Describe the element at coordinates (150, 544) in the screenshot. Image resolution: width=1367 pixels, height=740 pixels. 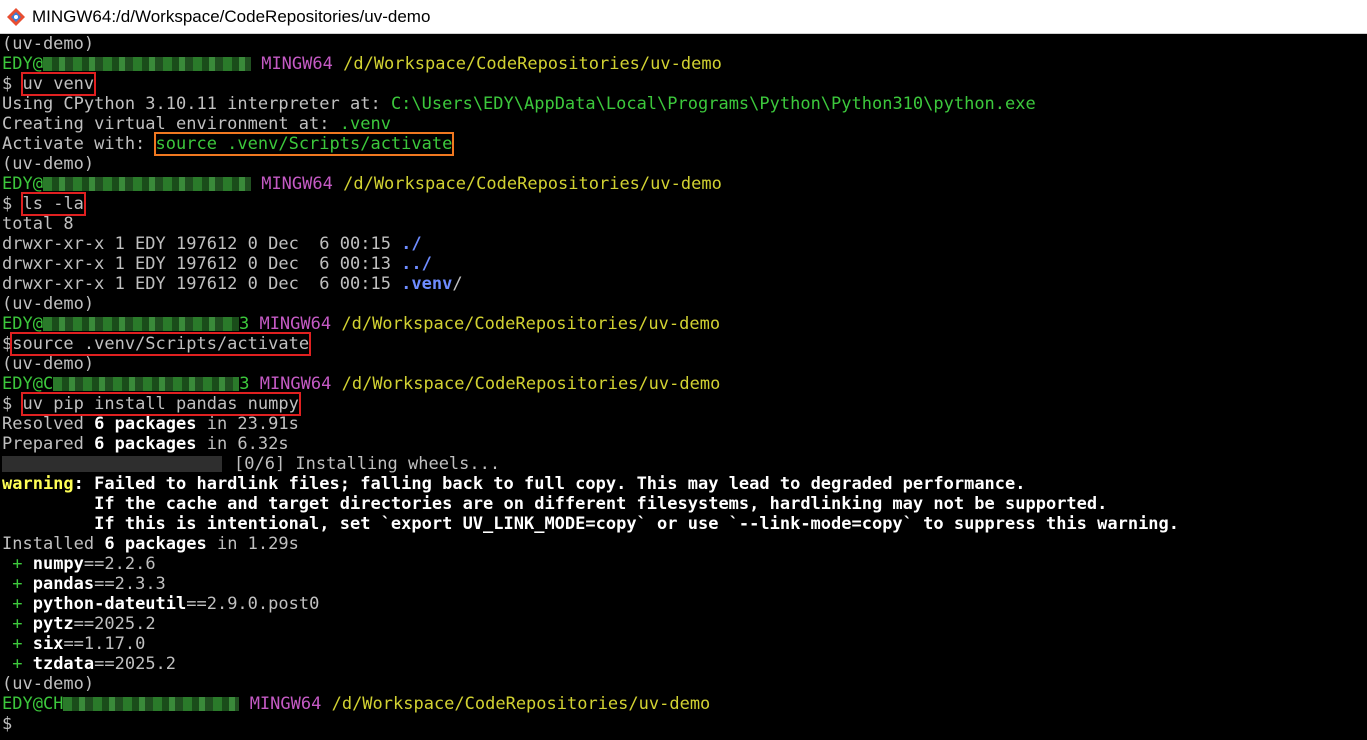
I see `output-line: Installed 6 packages in 1.29s` at that location.